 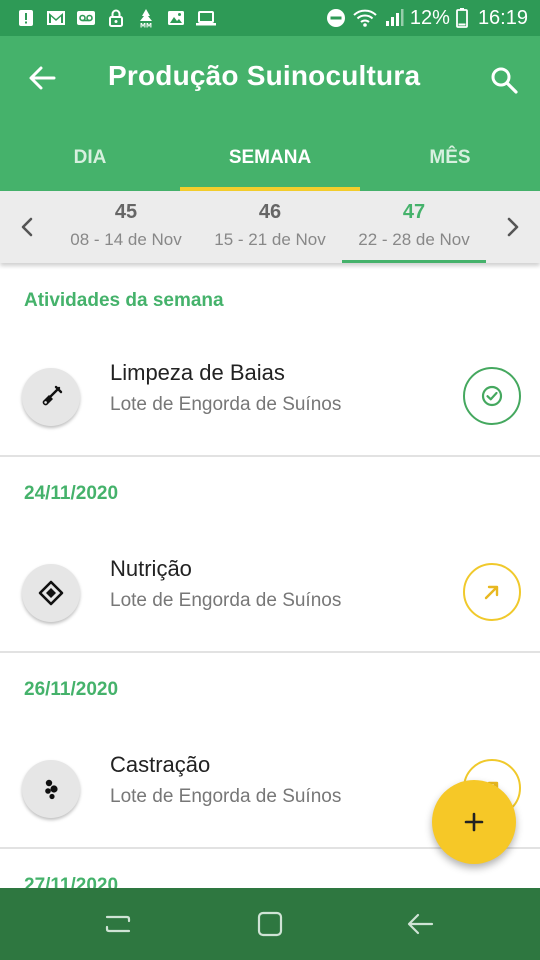 What do you see at coordinates (365, 18) in the screenshot?
I see `wifi-icon` at bounding box center [365, 18].